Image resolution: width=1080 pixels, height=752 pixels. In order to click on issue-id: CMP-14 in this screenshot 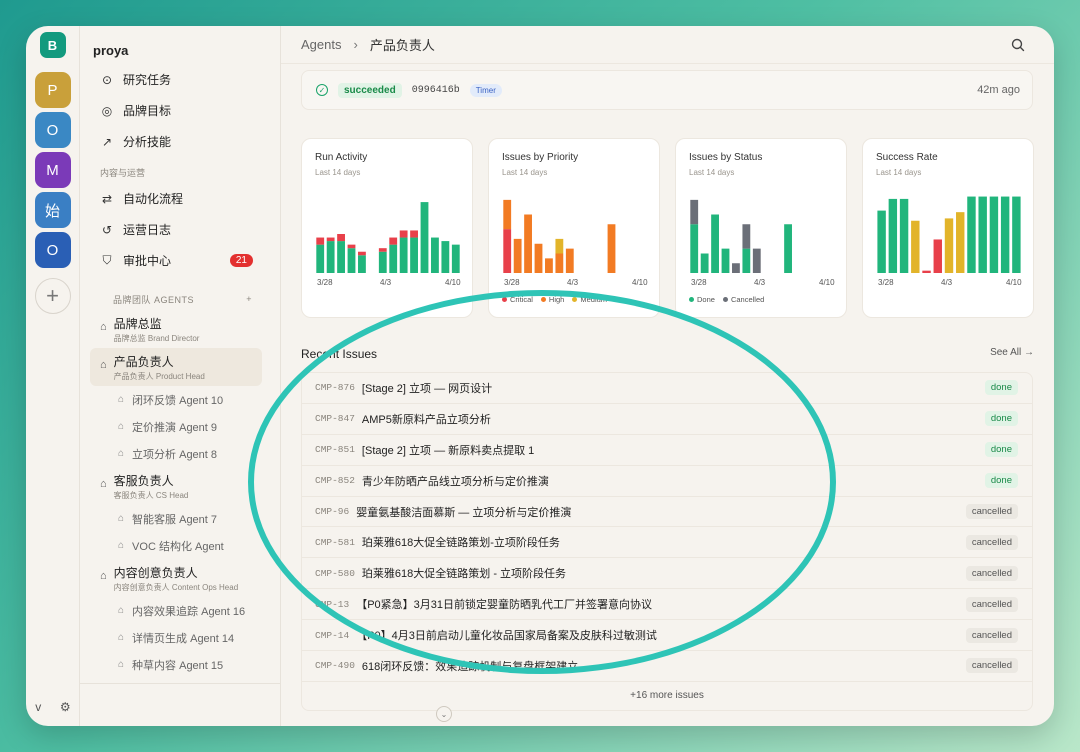, I will do `click(332, 635)`.